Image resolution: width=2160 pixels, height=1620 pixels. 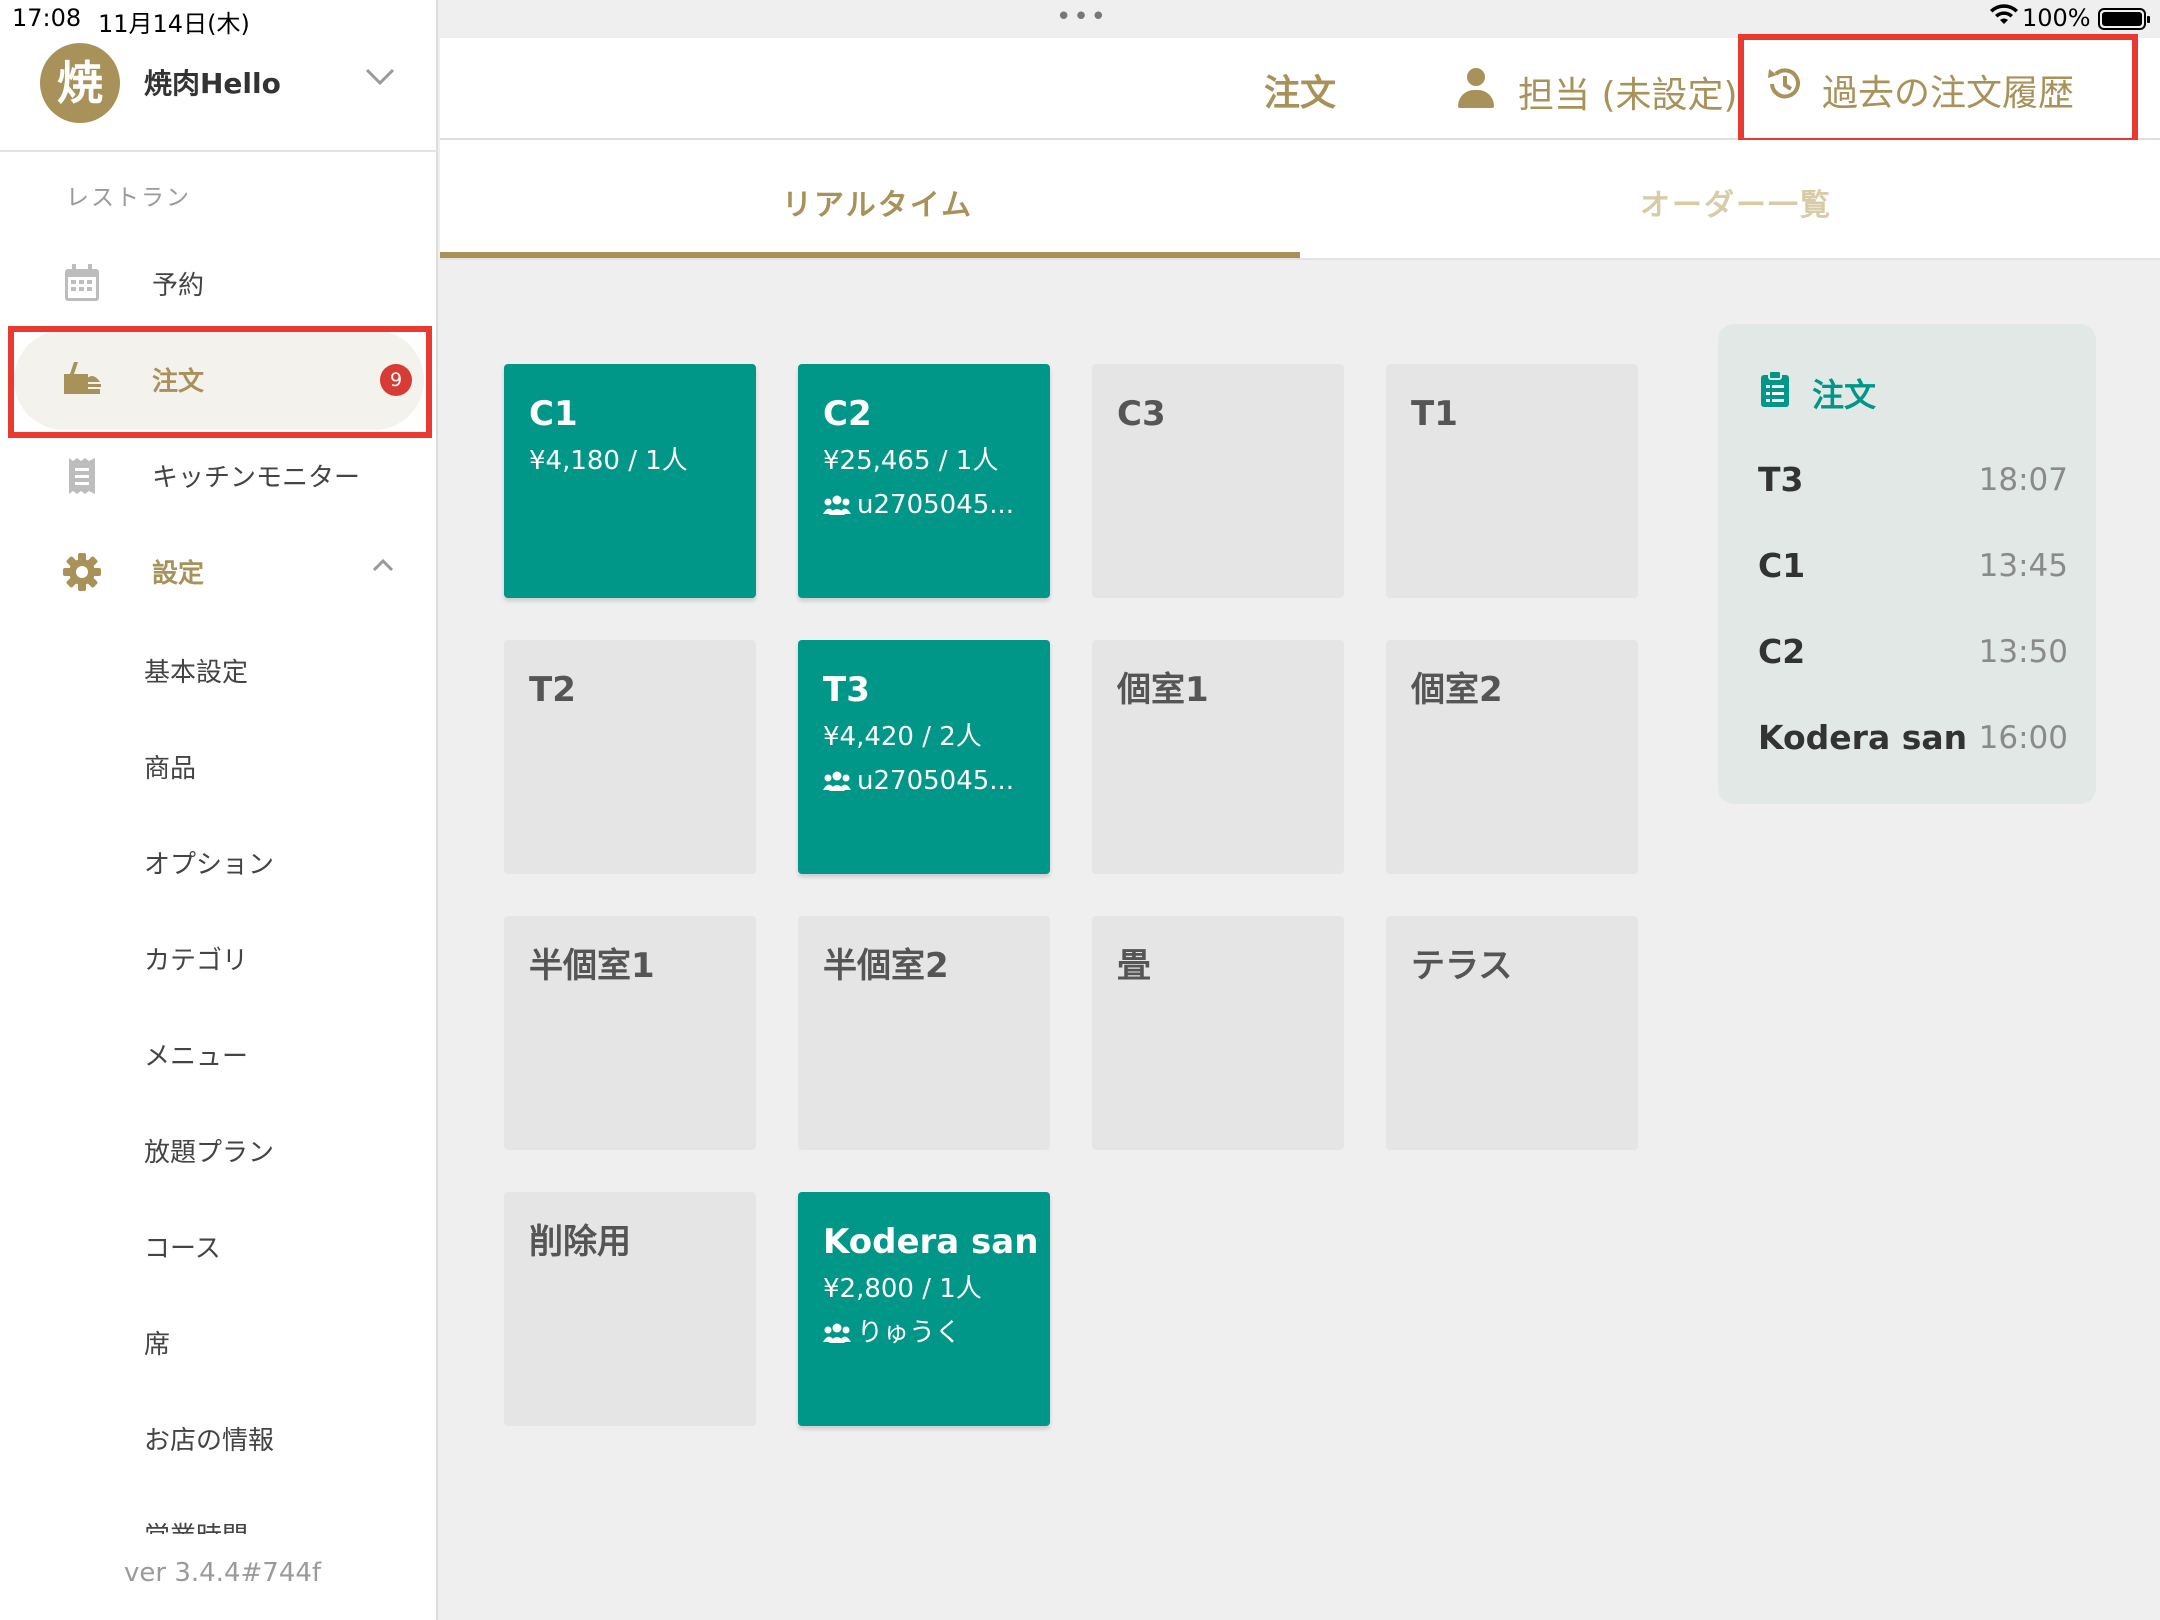 I want to click on table-user-name: りゅうく, so click(x=909, y=1333).